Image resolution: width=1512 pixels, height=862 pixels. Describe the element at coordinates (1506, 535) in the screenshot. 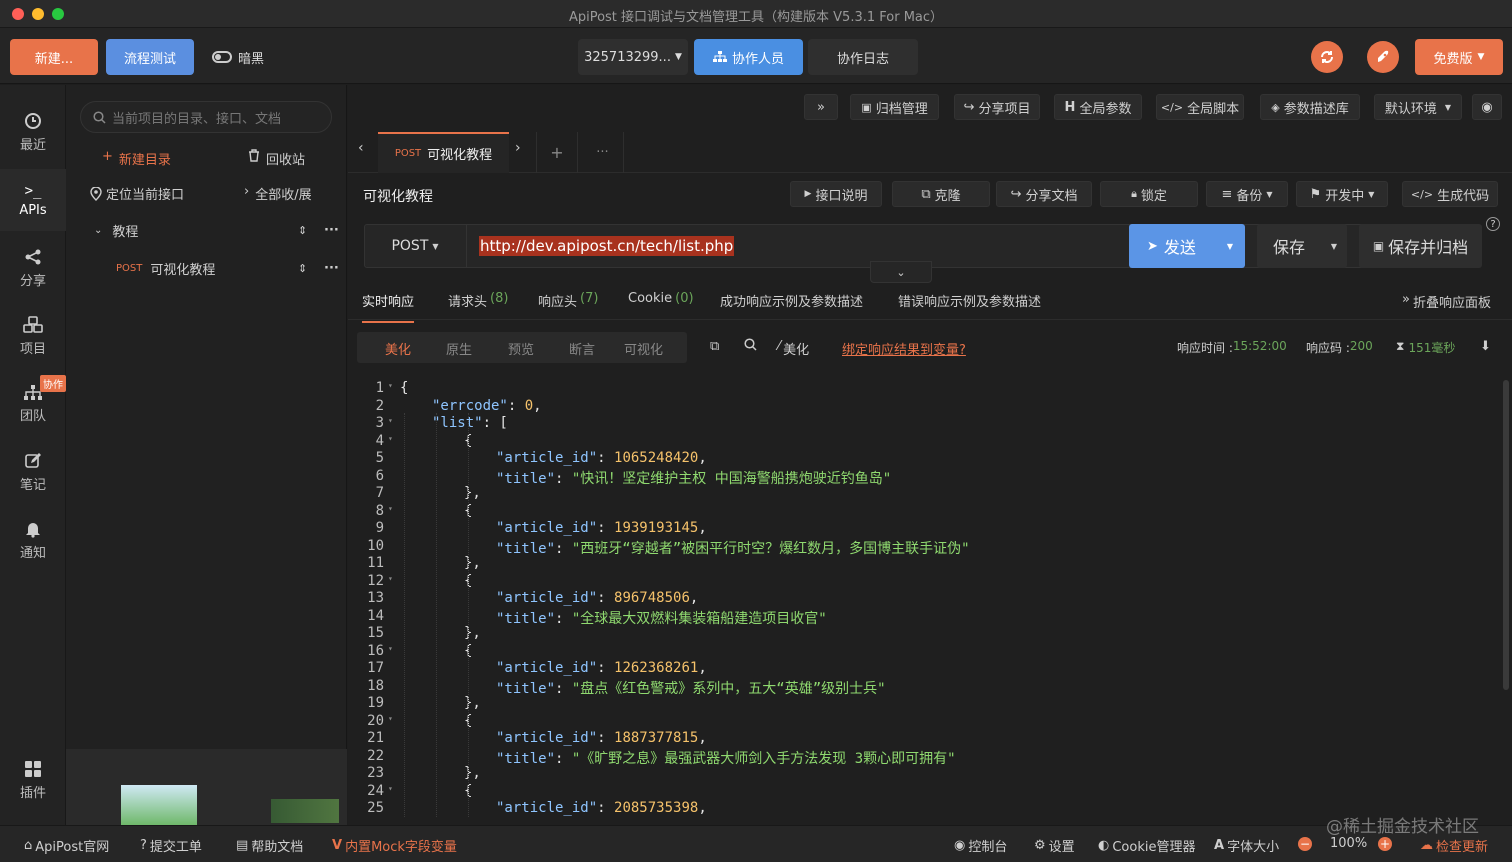

I see `editor-scrollbar` at that location.